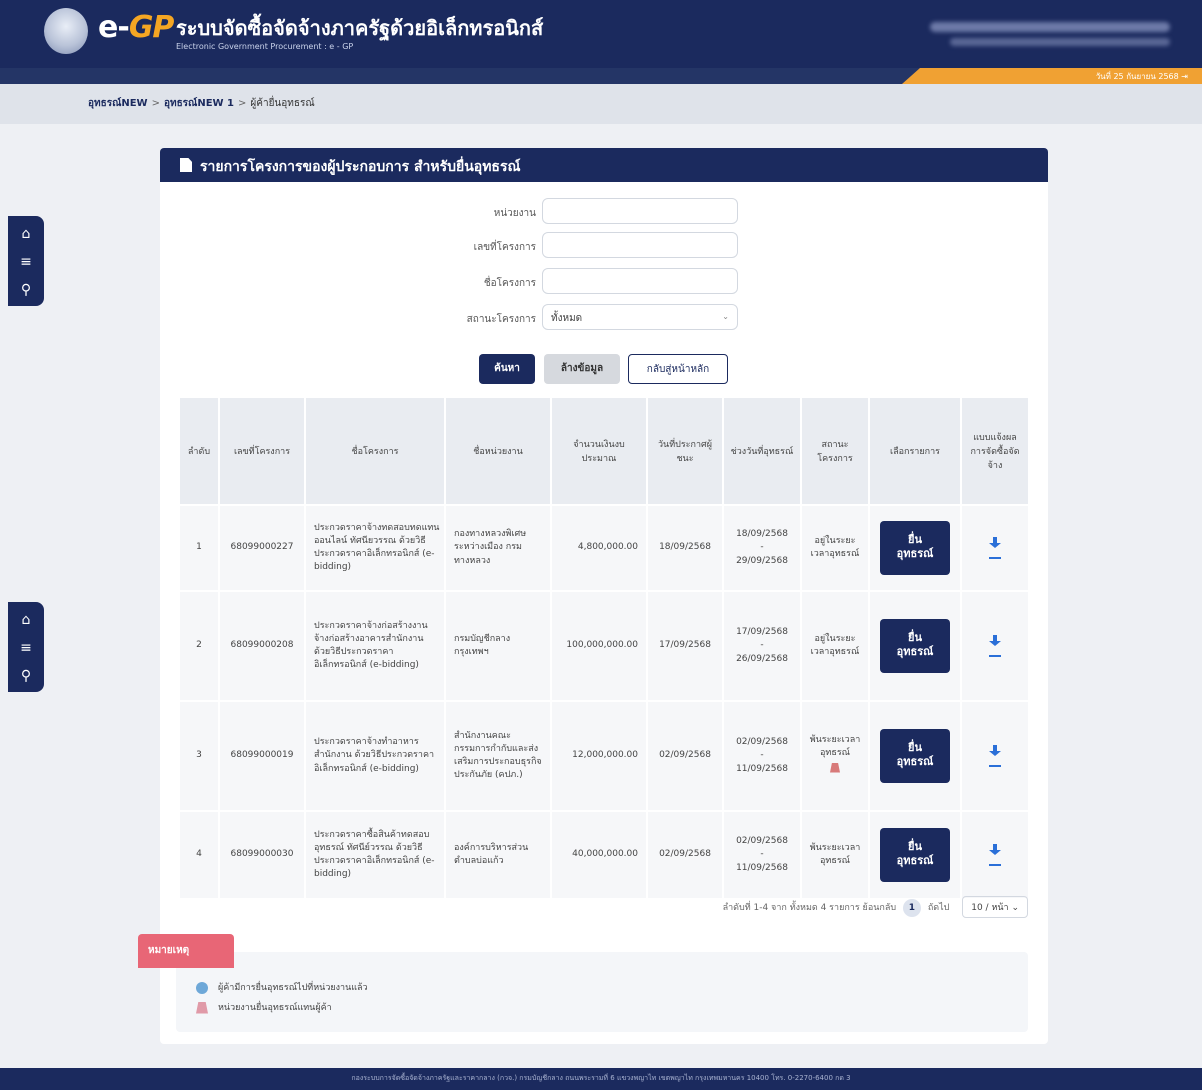  What do you see at coordinates (1141, 76) in the screenshot?
I see `current-date: วันที่ 25 กันยายน 2568 ⇥` at bounding box center [1141, 76].